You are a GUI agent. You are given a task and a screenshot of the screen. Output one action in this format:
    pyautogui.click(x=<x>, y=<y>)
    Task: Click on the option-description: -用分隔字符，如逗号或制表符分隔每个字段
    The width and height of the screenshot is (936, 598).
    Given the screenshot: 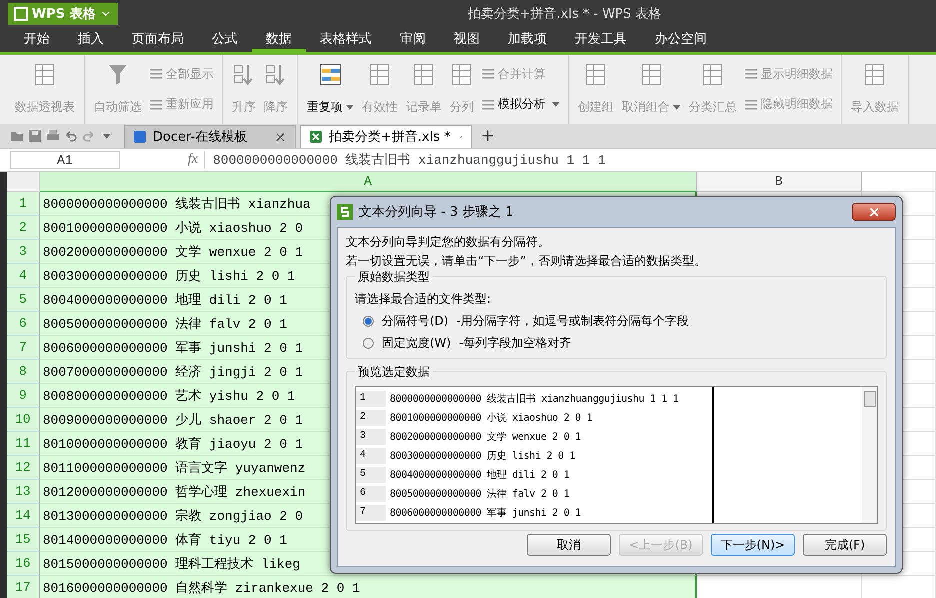 What is the action you would take?
    pyautogui.click(x=572, y=321)
    